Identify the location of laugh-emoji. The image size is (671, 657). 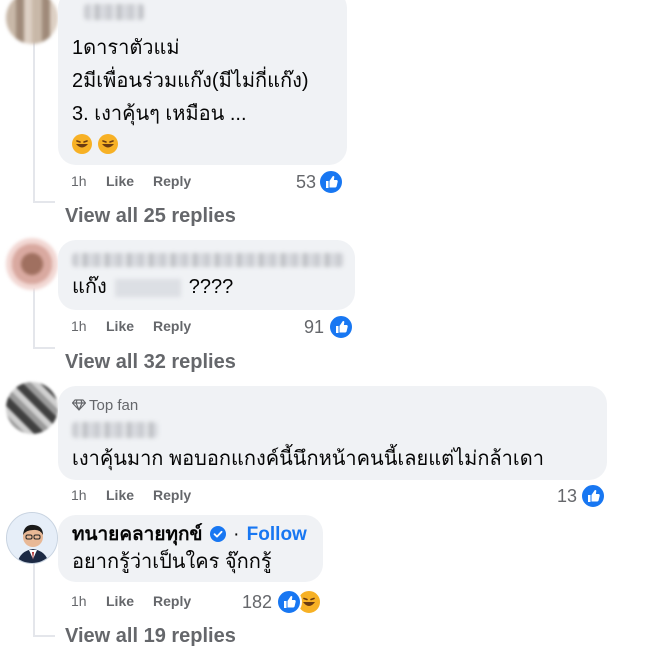
(96, 145).